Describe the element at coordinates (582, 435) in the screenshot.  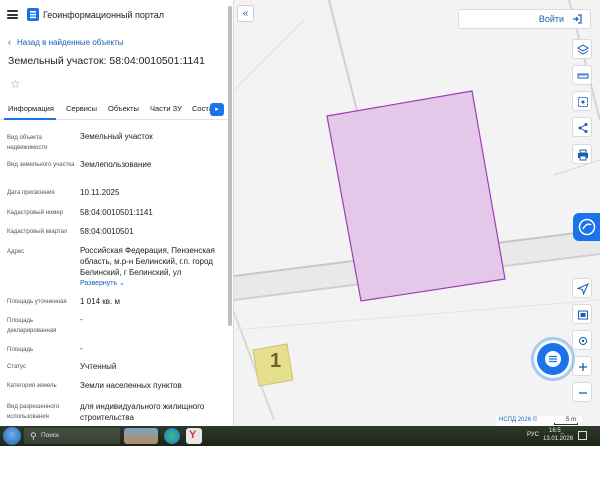
I see `notifications-icon` at that location.